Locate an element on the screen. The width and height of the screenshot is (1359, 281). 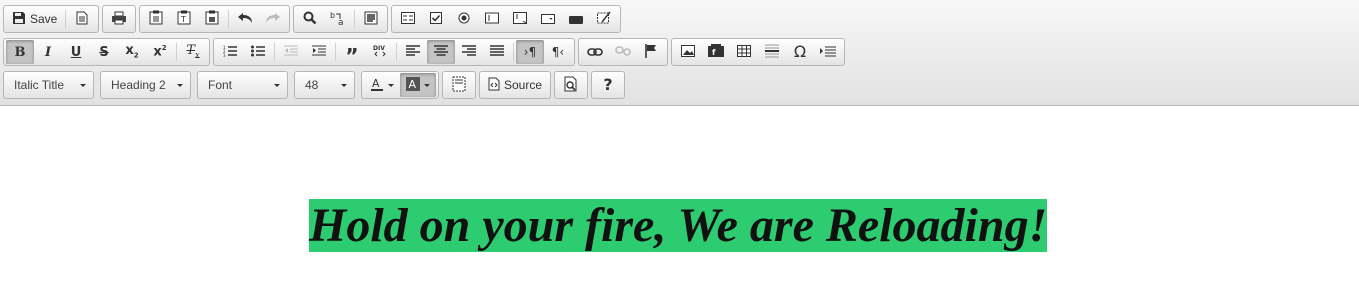
source-group: Source is located at coordinates (515, 85).